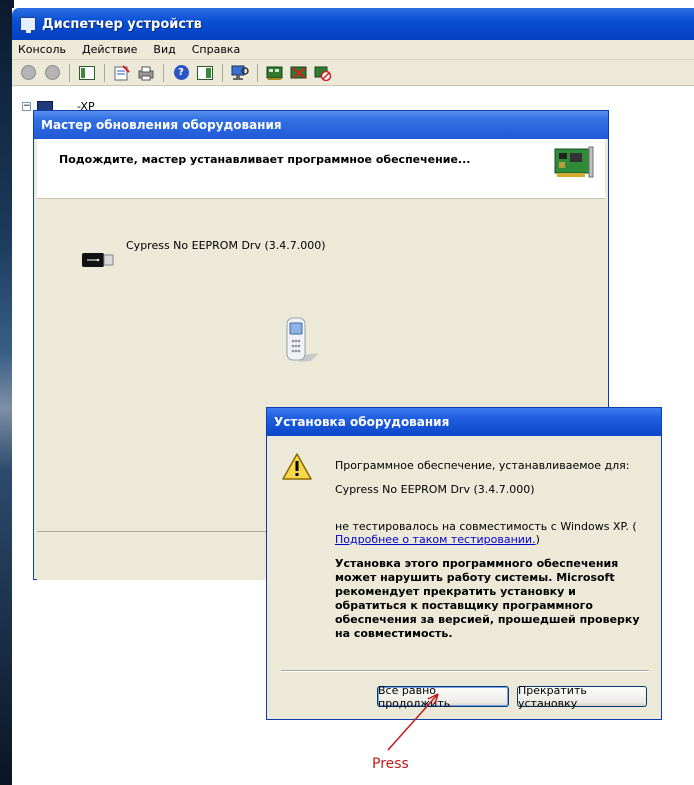 This screenshot has width=694, height=785. Describe the element at coordinates (435, 489) in the screenshot. I see `dialog-device-name: Cypress No EEPROM Drv (3.4.7.000)` at that location.